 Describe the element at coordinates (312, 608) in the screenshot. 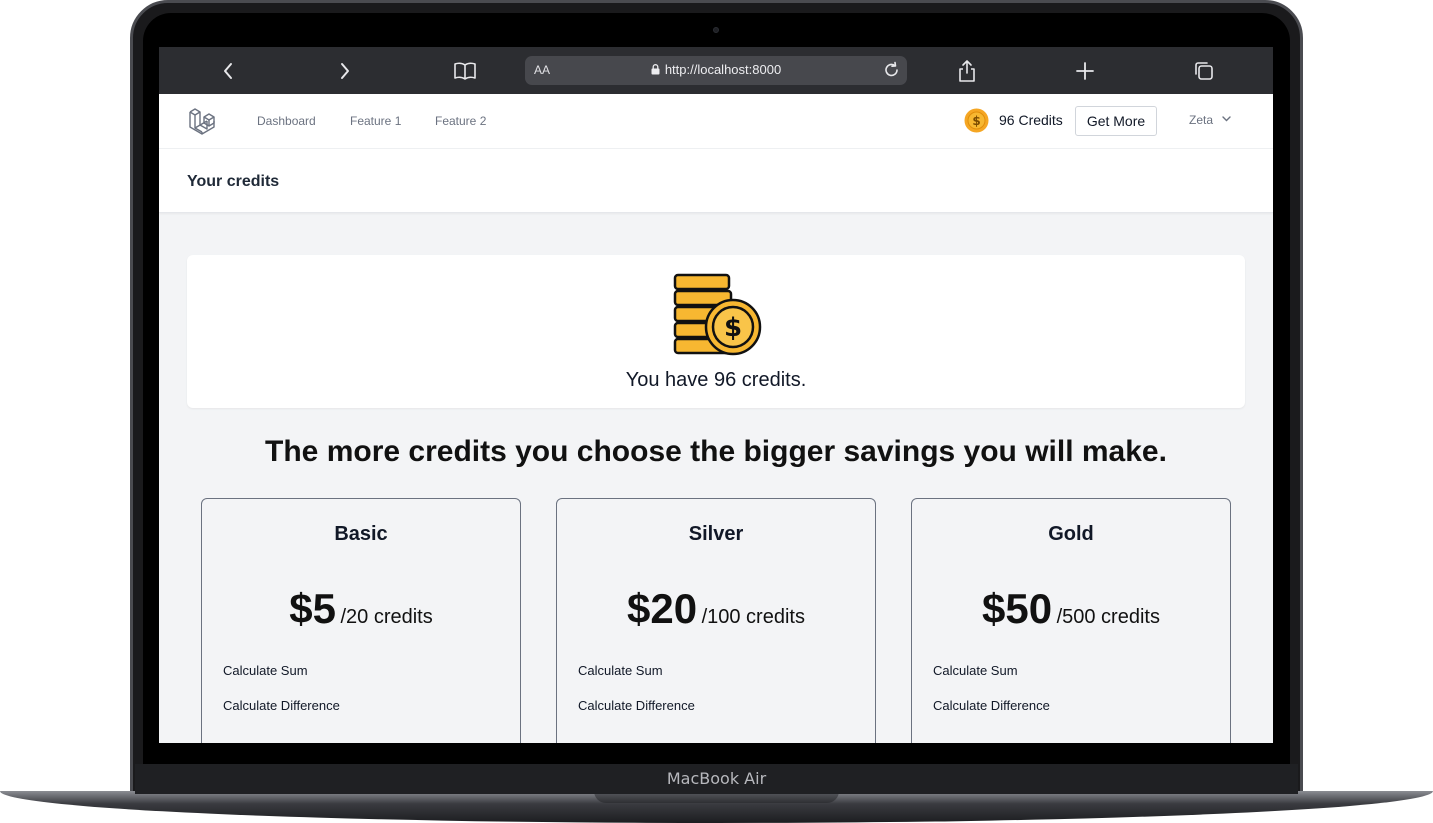

I see `plan-price-amount: $5` at that location.